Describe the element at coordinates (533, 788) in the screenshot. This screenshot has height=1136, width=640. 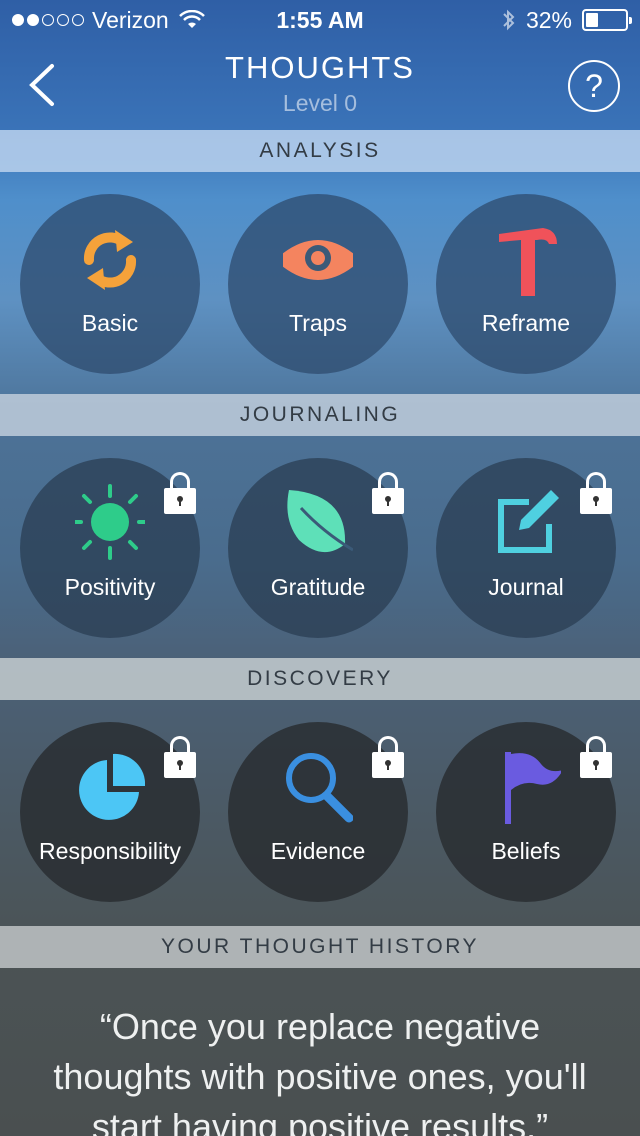
I see `flag-icon` at that location.